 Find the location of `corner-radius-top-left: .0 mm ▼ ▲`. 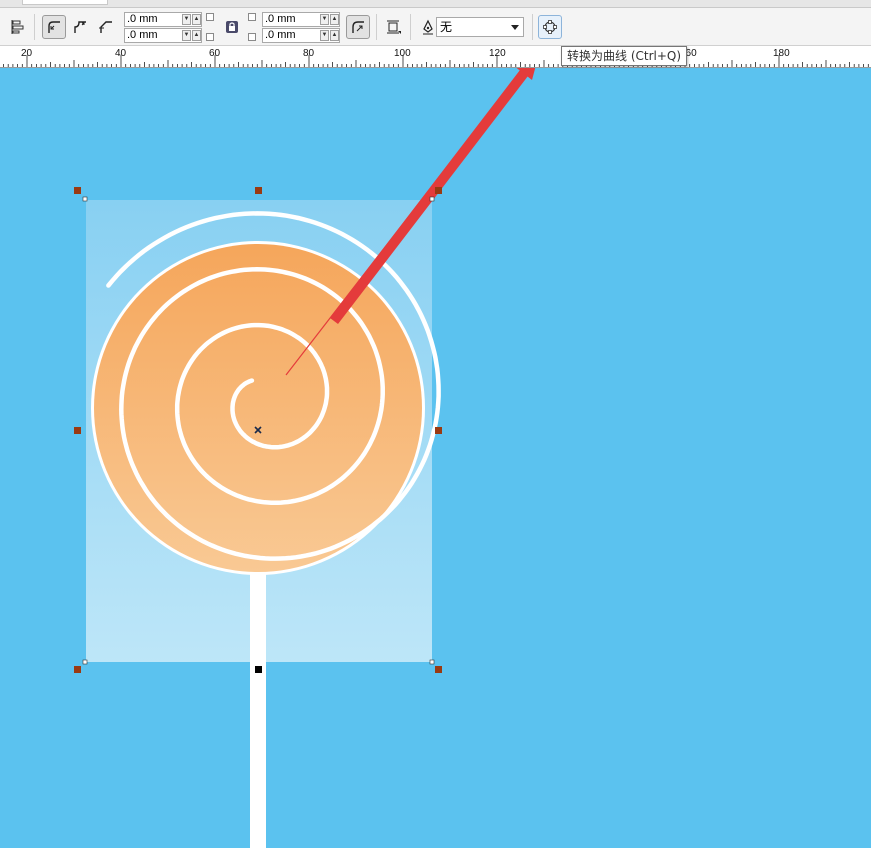

corner-radius-top-left: .0 mm ▼ ▲ is located at coordinates (163, 19).